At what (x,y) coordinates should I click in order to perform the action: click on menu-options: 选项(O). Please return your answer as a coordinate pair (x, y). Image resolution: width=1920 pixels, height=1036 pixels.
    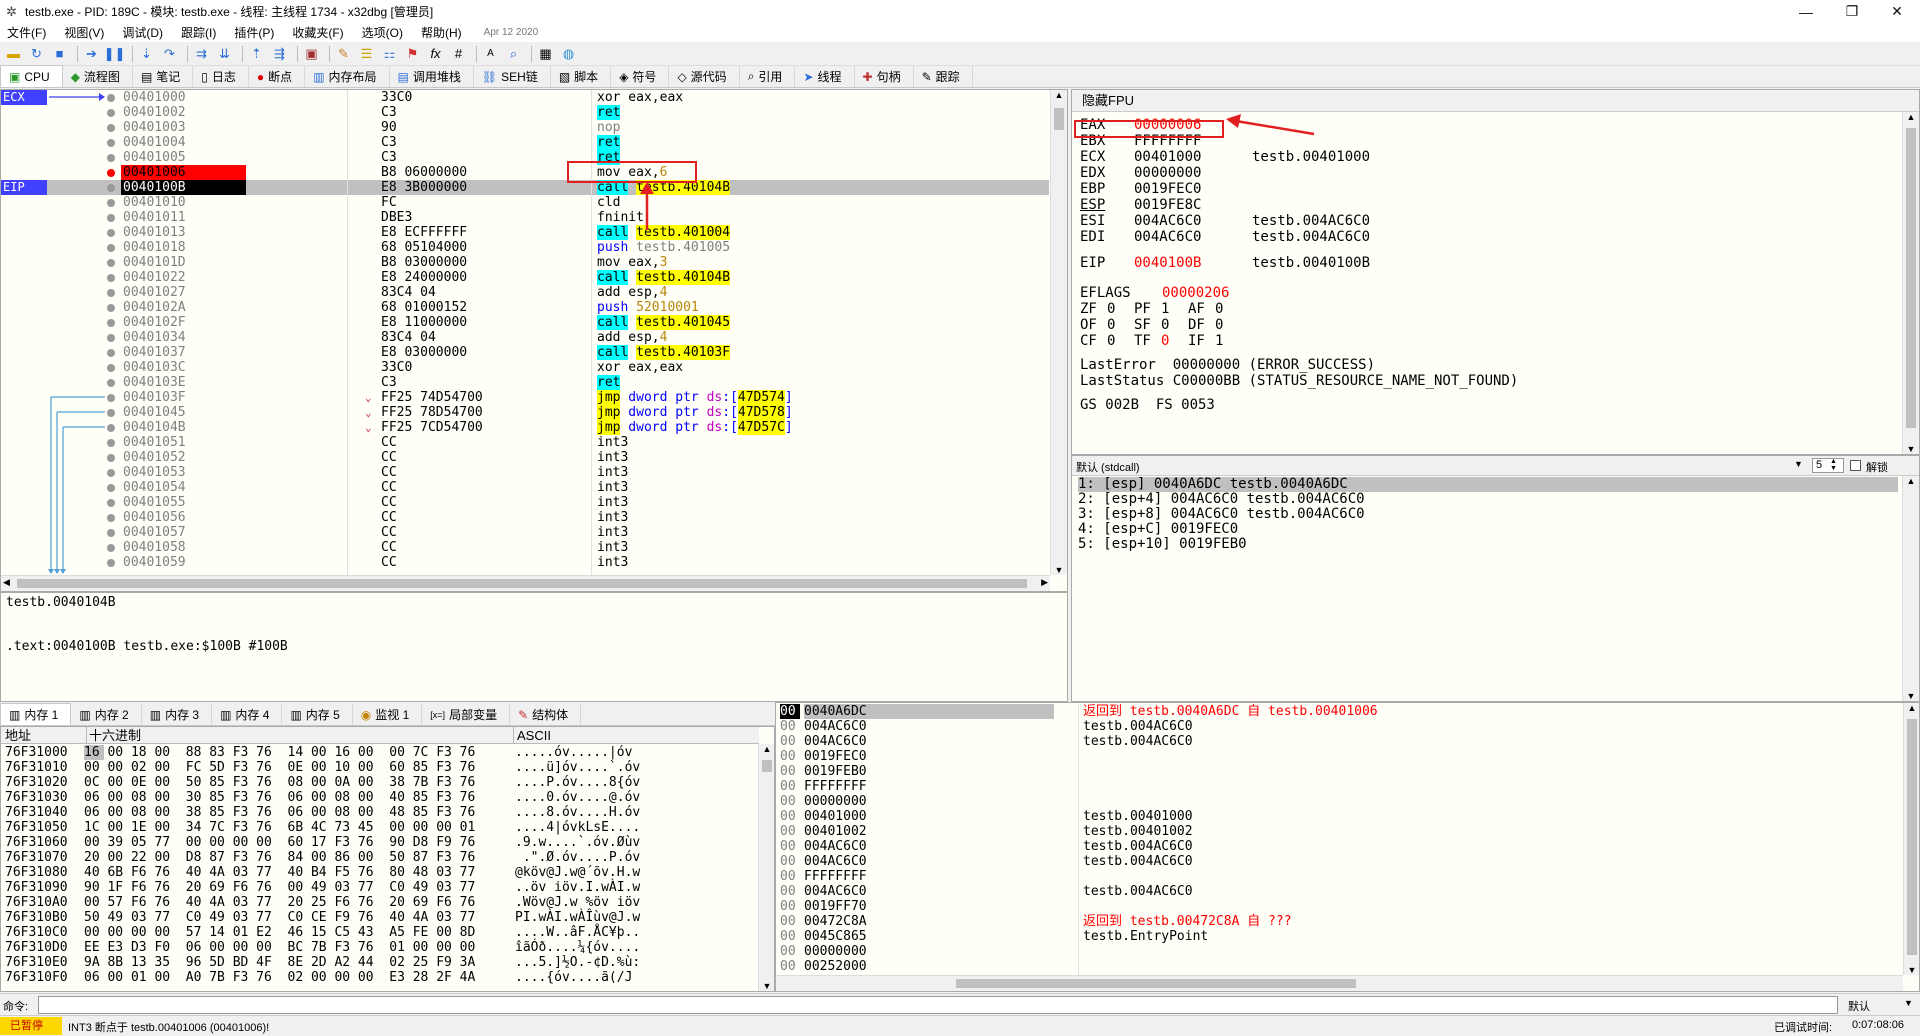
    Looking at the image, I should click on (382, 32).